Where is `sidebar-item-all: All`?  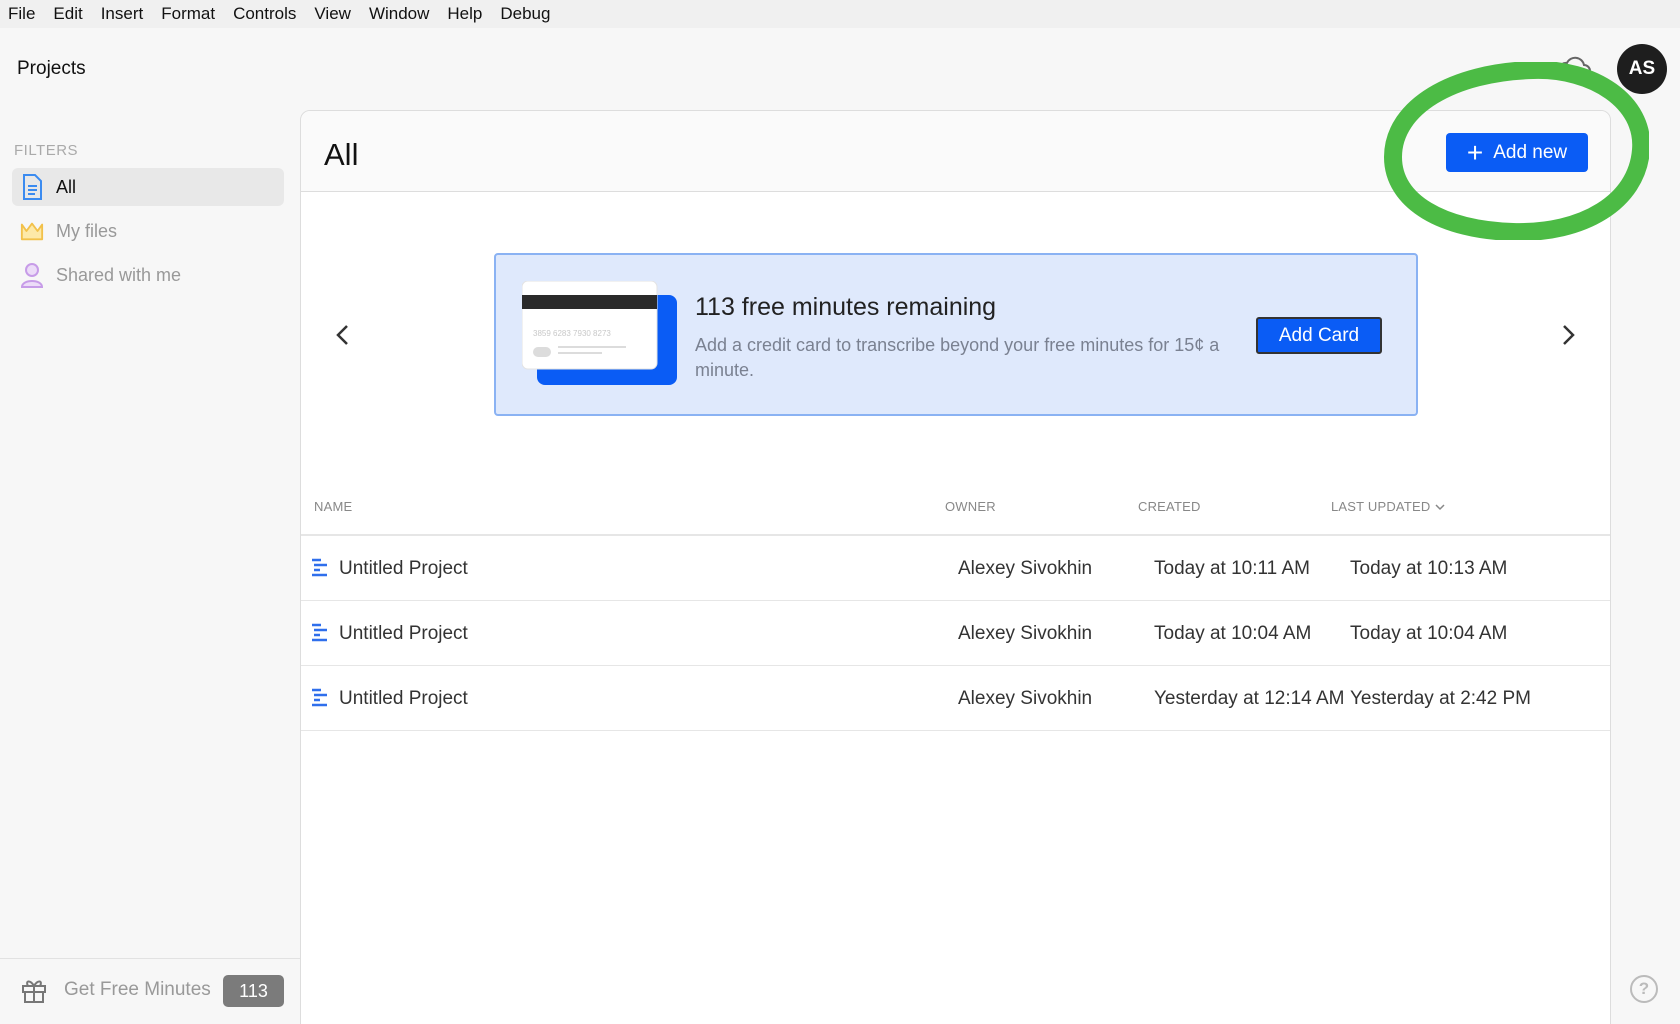 sidebar-item-all: All is located at coordinates (148, 187).